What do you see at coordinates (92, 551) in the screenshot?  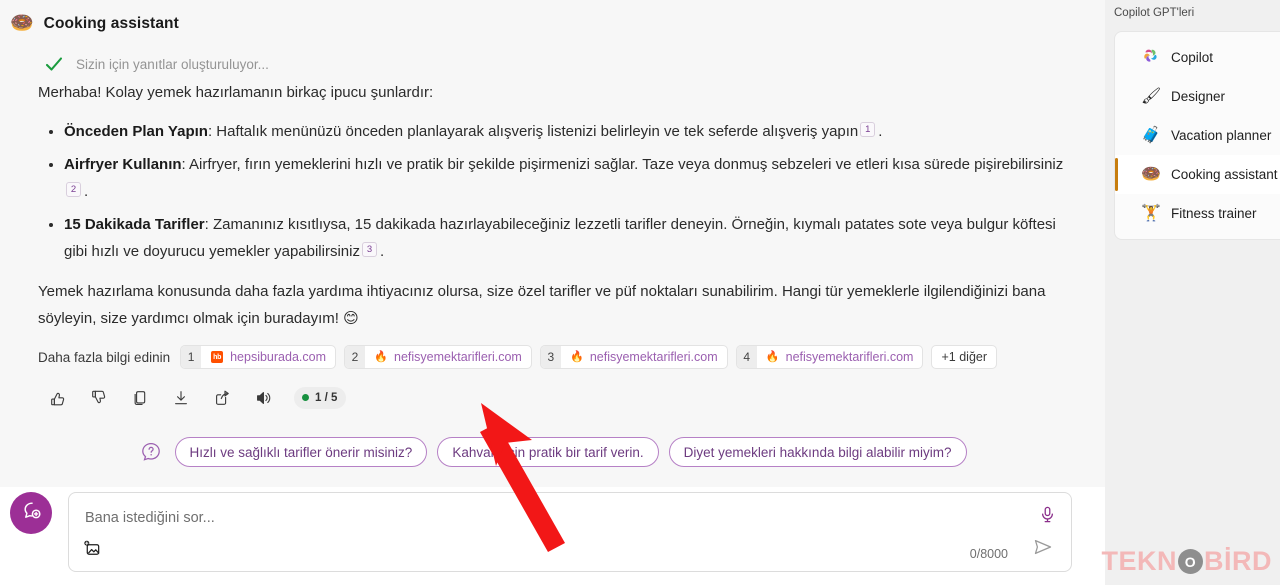 I see `add-image-icon` at bounding box center [92, 551].